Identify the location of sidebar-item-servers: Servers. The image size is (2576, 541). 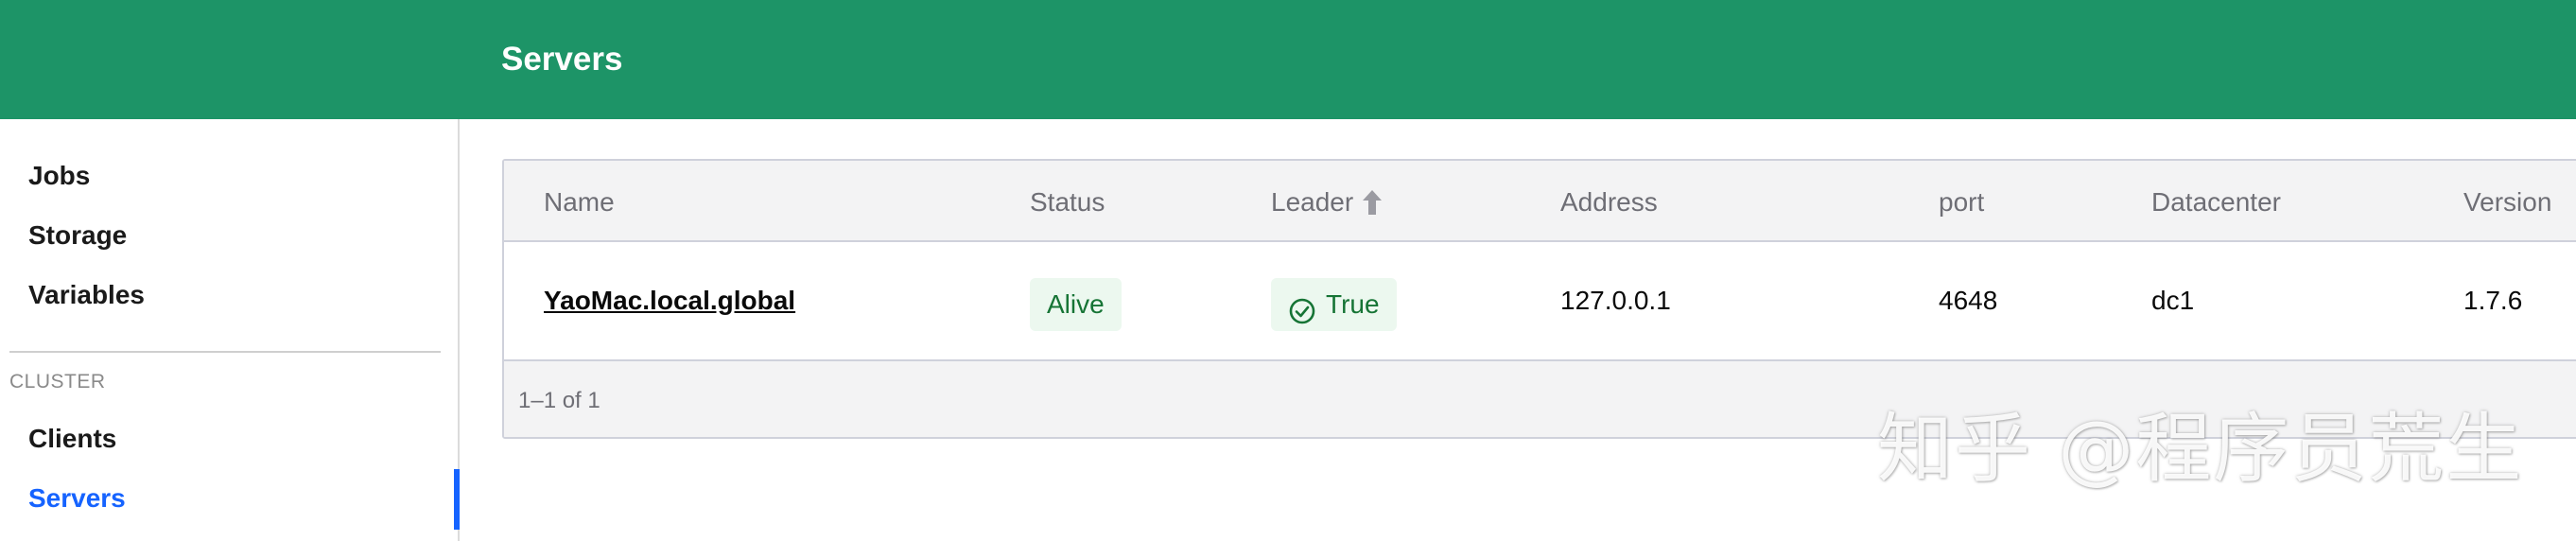
(77, 498).